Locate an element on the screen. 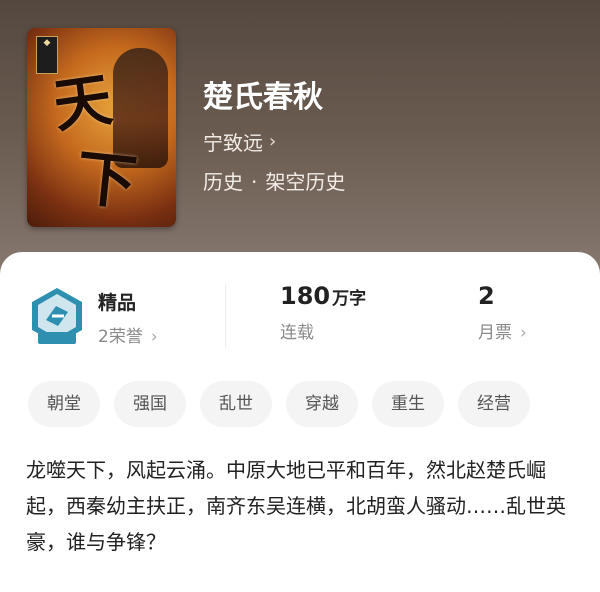  monthly-ticket-label: 月票 is located at coordinates (495, 333).